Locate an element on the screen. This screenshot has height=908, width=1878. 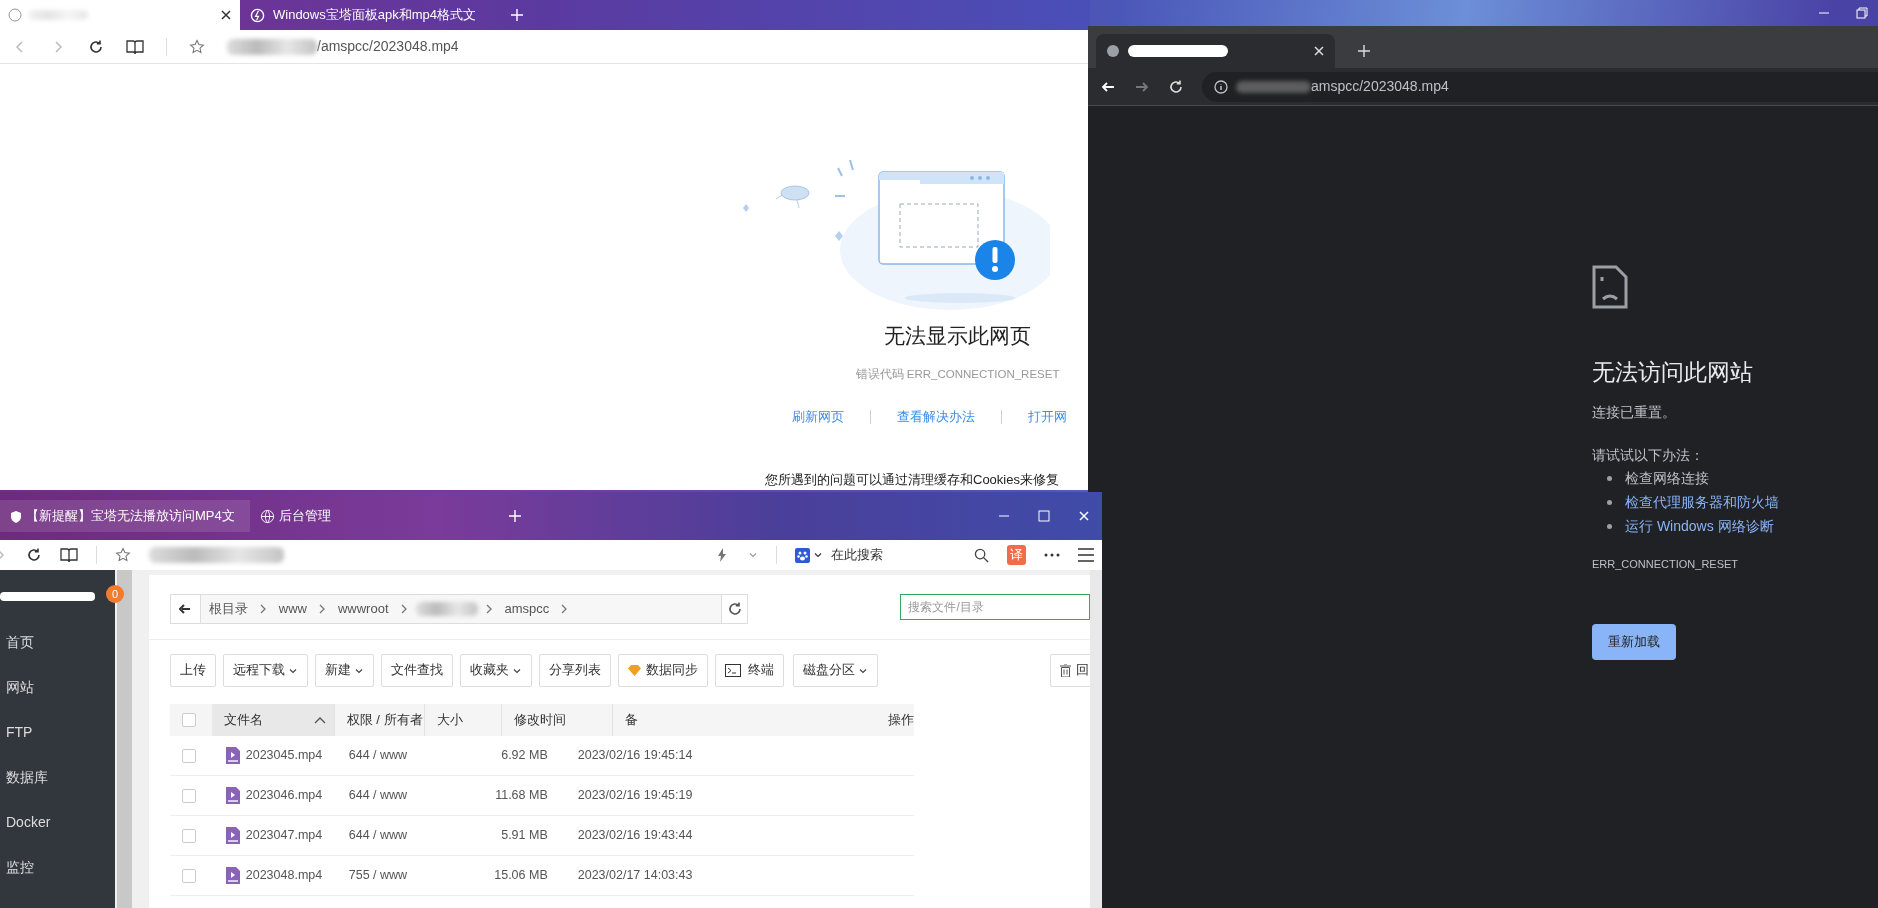
browser-tab: 【新提醒】宝塔无法播放访问MP4文 is located at coordinates (125, 516).